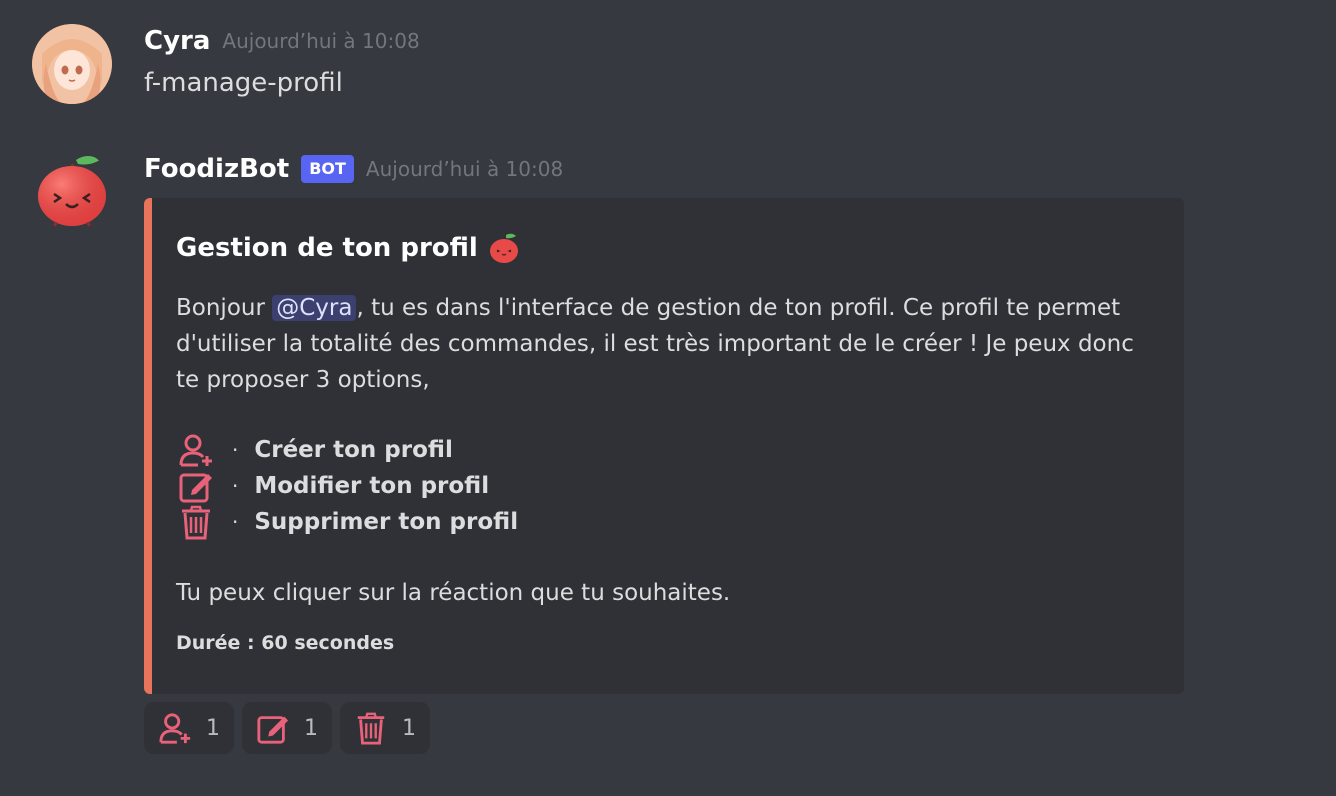 Image resolution: width=1336 pixels, height=796 pixels. I want to click on option-label: Créer ton profil, so click(353, 450).